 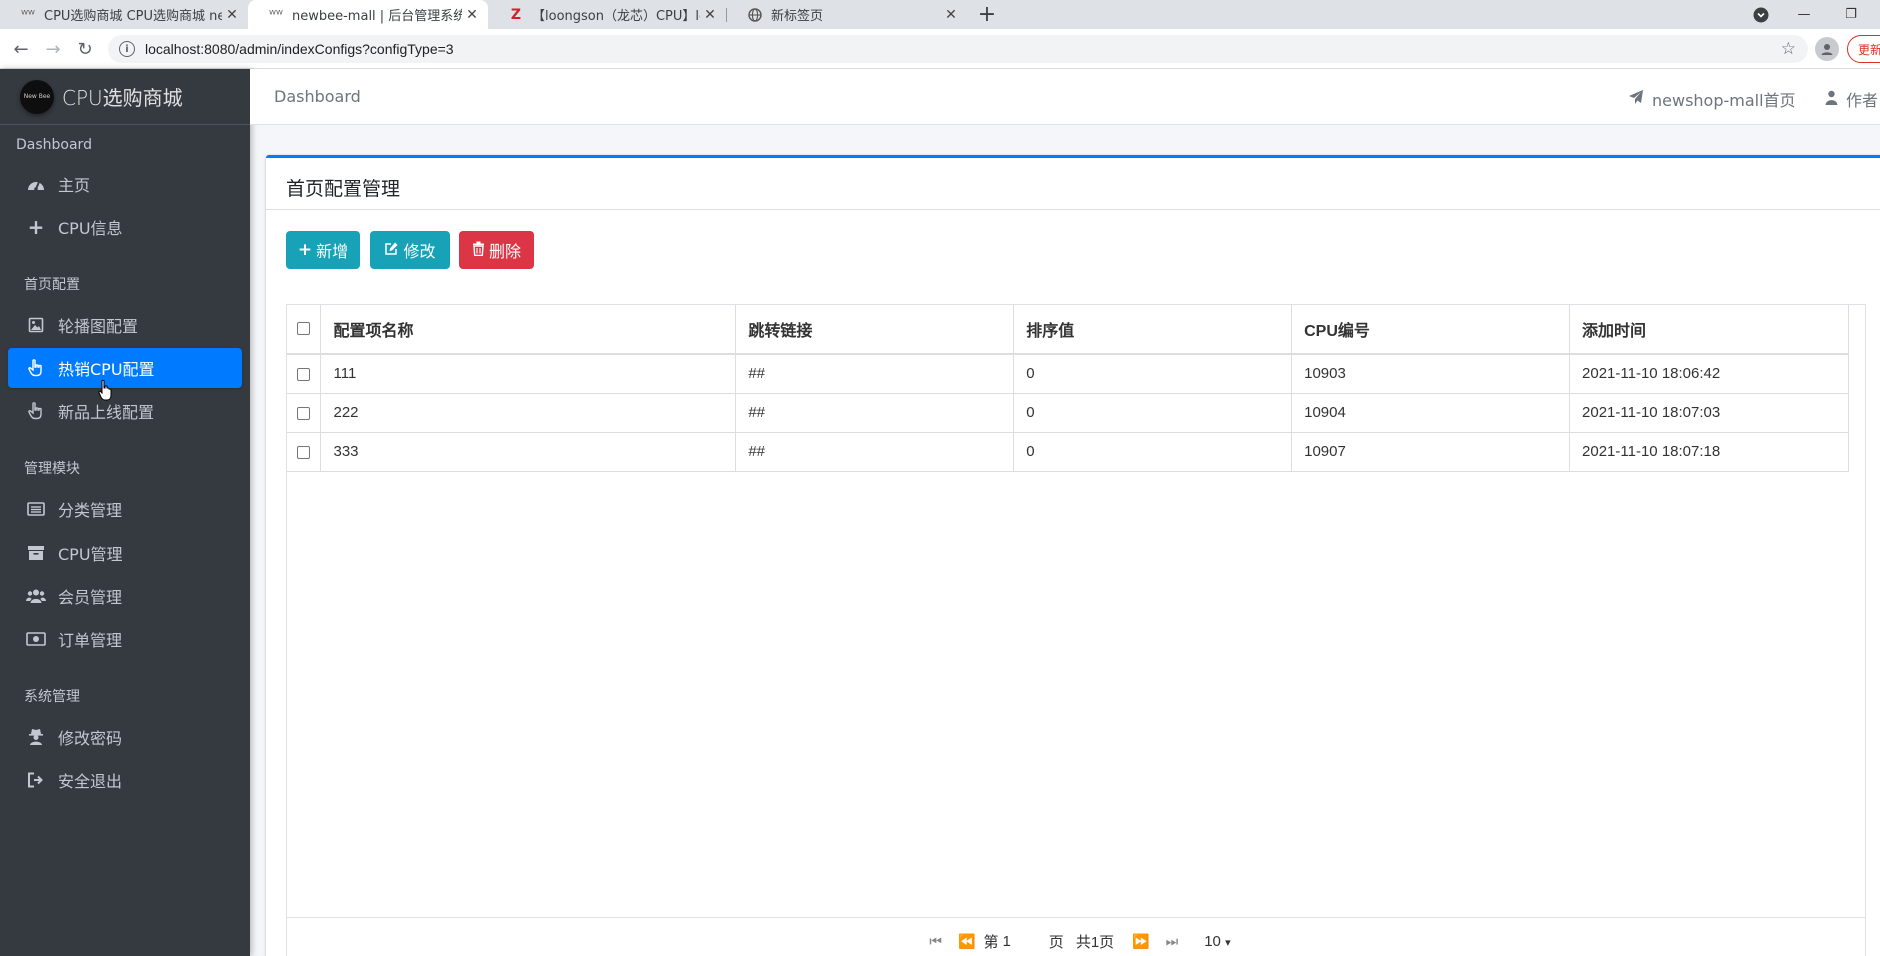 What do you see at coordinates (1761, 14) in the screenshot?
I see `tab-search-icon` at bounding box center [1761, 14].